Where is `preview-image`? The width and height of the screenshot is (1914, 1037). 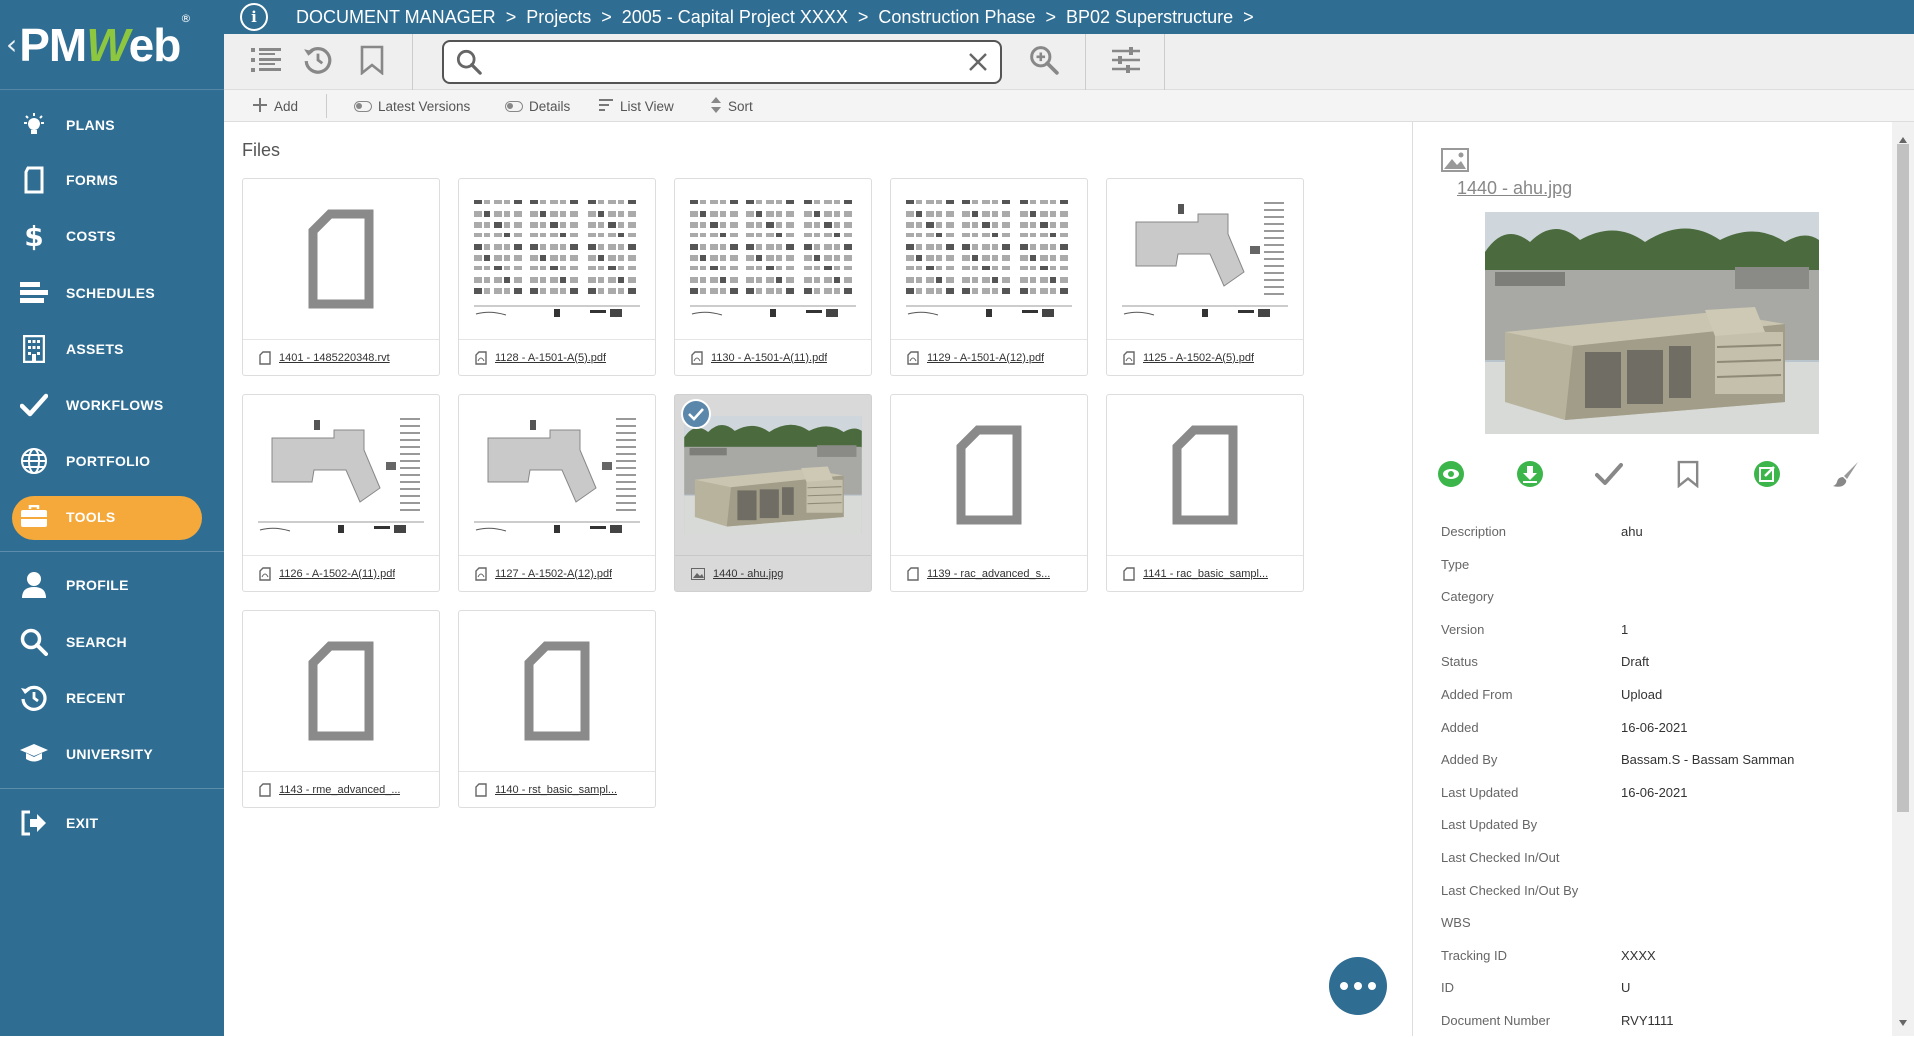 preview-image is located at coordinates (1652, 323).